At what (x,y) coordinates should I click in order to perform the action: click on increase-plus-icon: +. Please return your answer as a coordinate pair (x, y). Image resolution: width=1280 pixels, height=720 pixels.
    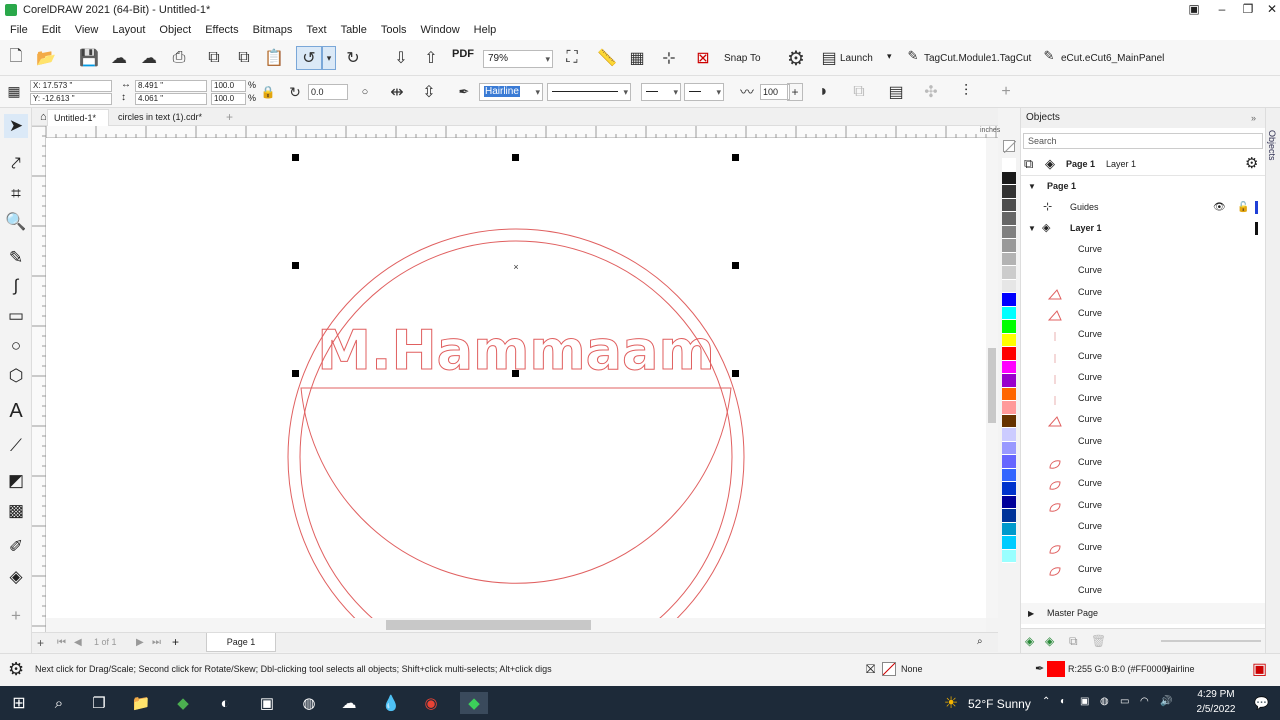
    Looking at the image, I should click on (795, 92).